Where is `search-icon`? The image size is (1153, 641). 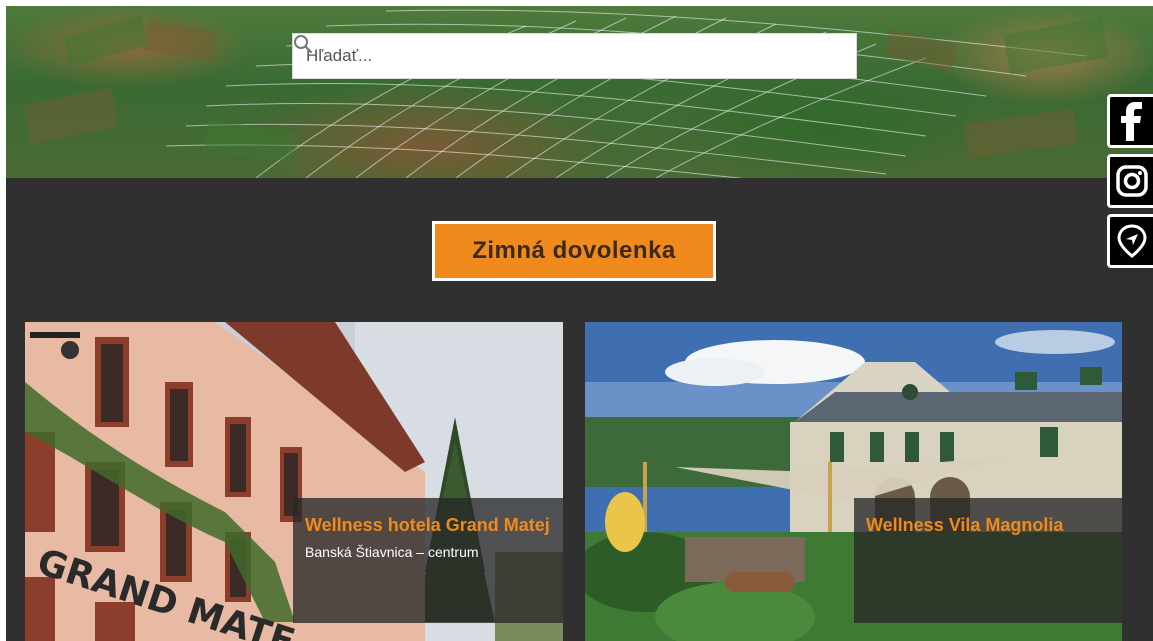 search-icon is located at coordinates (575, 56).